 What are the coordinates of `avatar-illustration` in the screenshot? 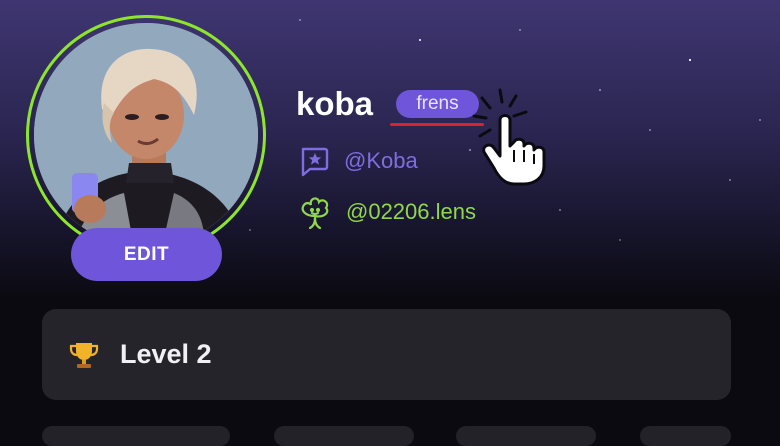 It's located at (146, 135).